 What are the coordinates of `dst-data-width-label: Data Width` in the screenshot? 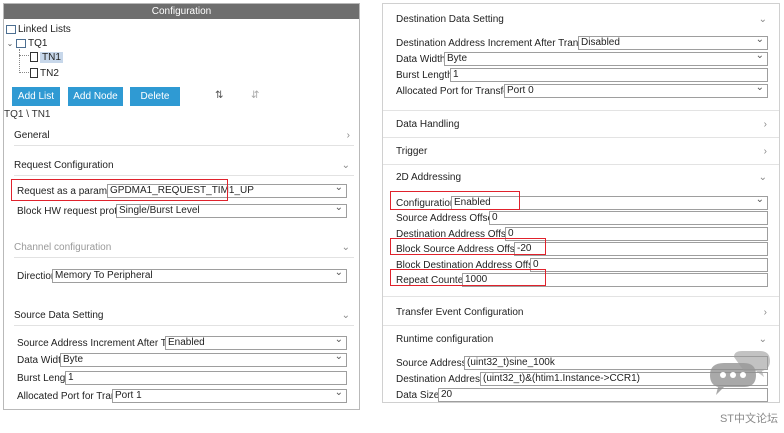 It's located at (421, 59).